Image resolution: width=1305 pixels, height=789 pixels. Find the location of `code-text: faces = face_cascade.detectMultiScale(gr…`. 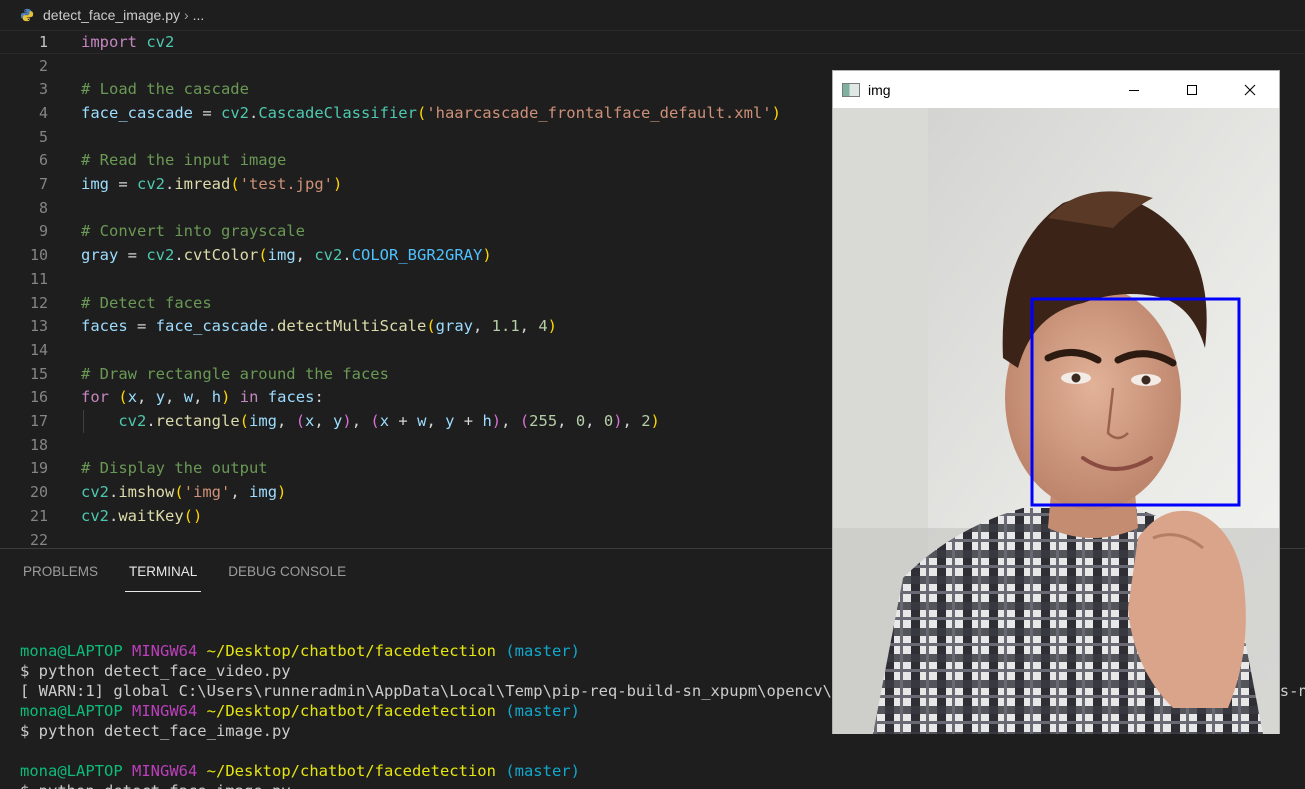

code-text: faces = face_cascade.detectMultiScale(gr… is located at coordinates (319, 326).